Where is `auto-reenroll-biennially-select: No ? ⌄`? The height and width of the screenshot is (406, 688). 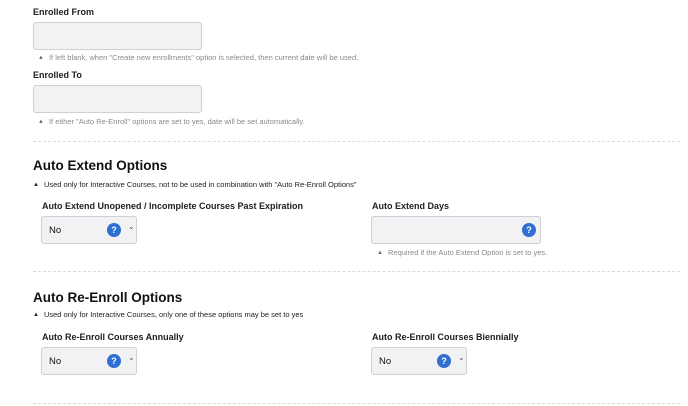
auto-reenroll-biennially-select: No ? ⌄ is located at coordinates (419, 361).